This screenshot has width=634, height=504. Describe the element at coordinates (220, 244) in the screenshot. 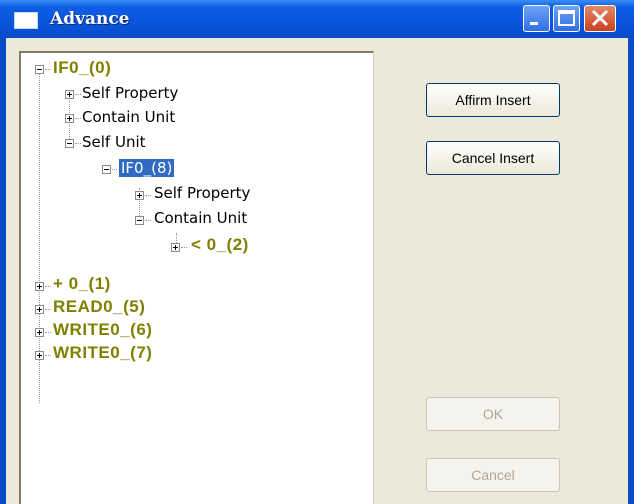

I see `node-label: < 0_(2)` at that location.